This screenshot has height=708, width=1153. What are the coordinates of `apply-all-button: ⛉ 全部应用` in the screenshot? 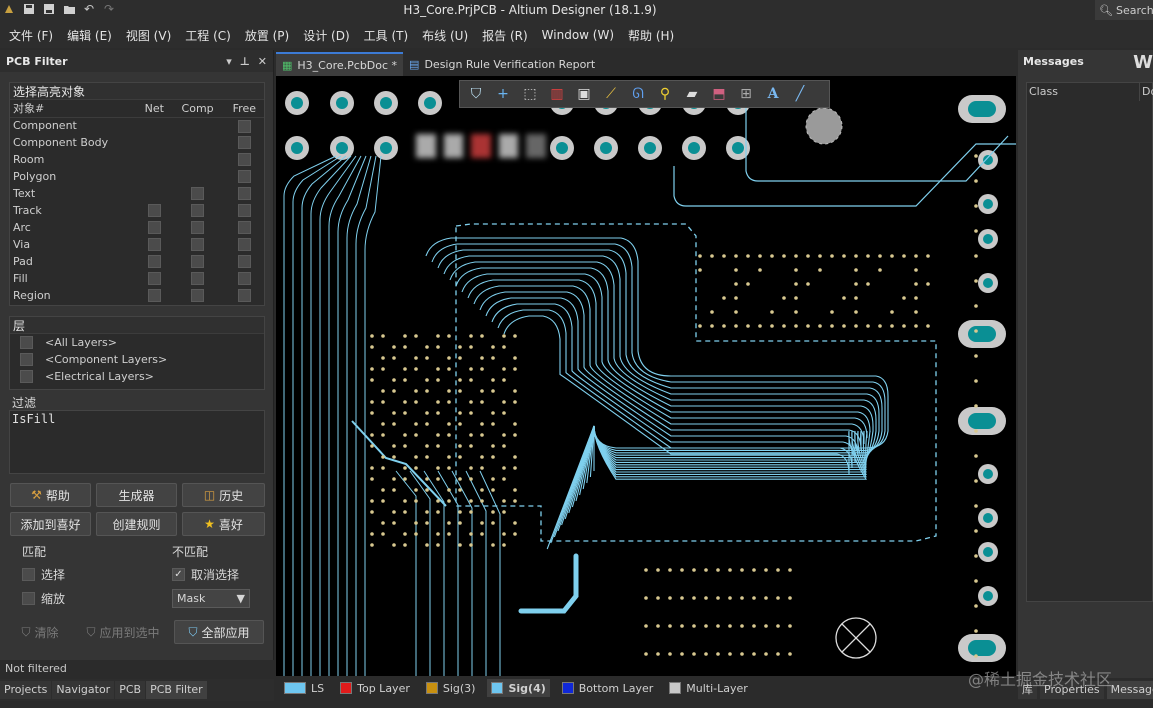 It's located at (219, 632).